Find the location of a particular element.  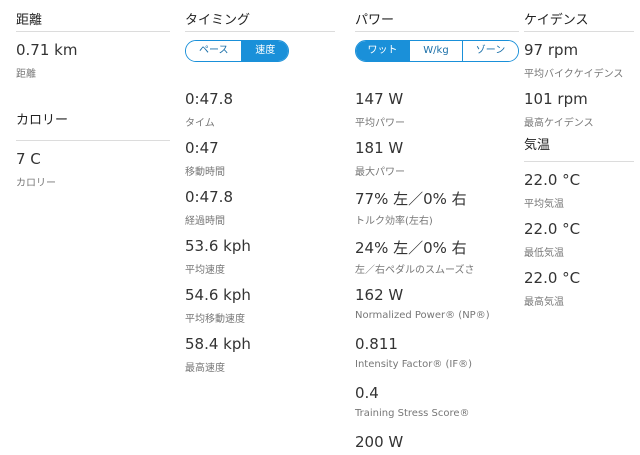

power-header: パワー is located at coordinates (437, 16).